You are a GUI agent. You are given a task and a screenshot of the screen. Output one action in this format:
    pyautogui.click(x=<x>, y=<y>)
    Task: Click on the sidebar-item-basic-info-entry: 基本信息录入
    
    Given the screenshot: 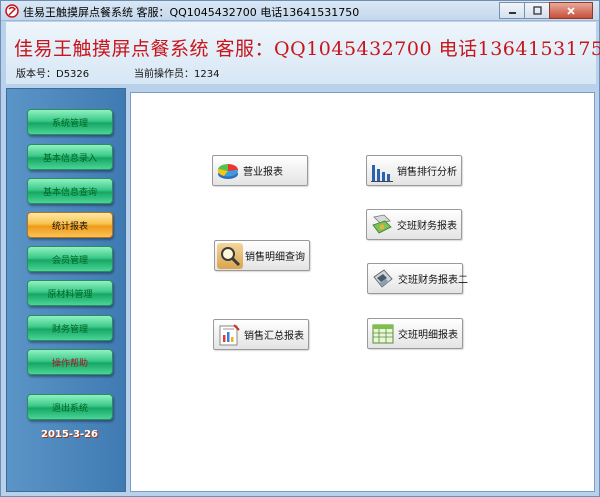 What is the action you would take?
    pyautogui.click(x=70, y=157)
    